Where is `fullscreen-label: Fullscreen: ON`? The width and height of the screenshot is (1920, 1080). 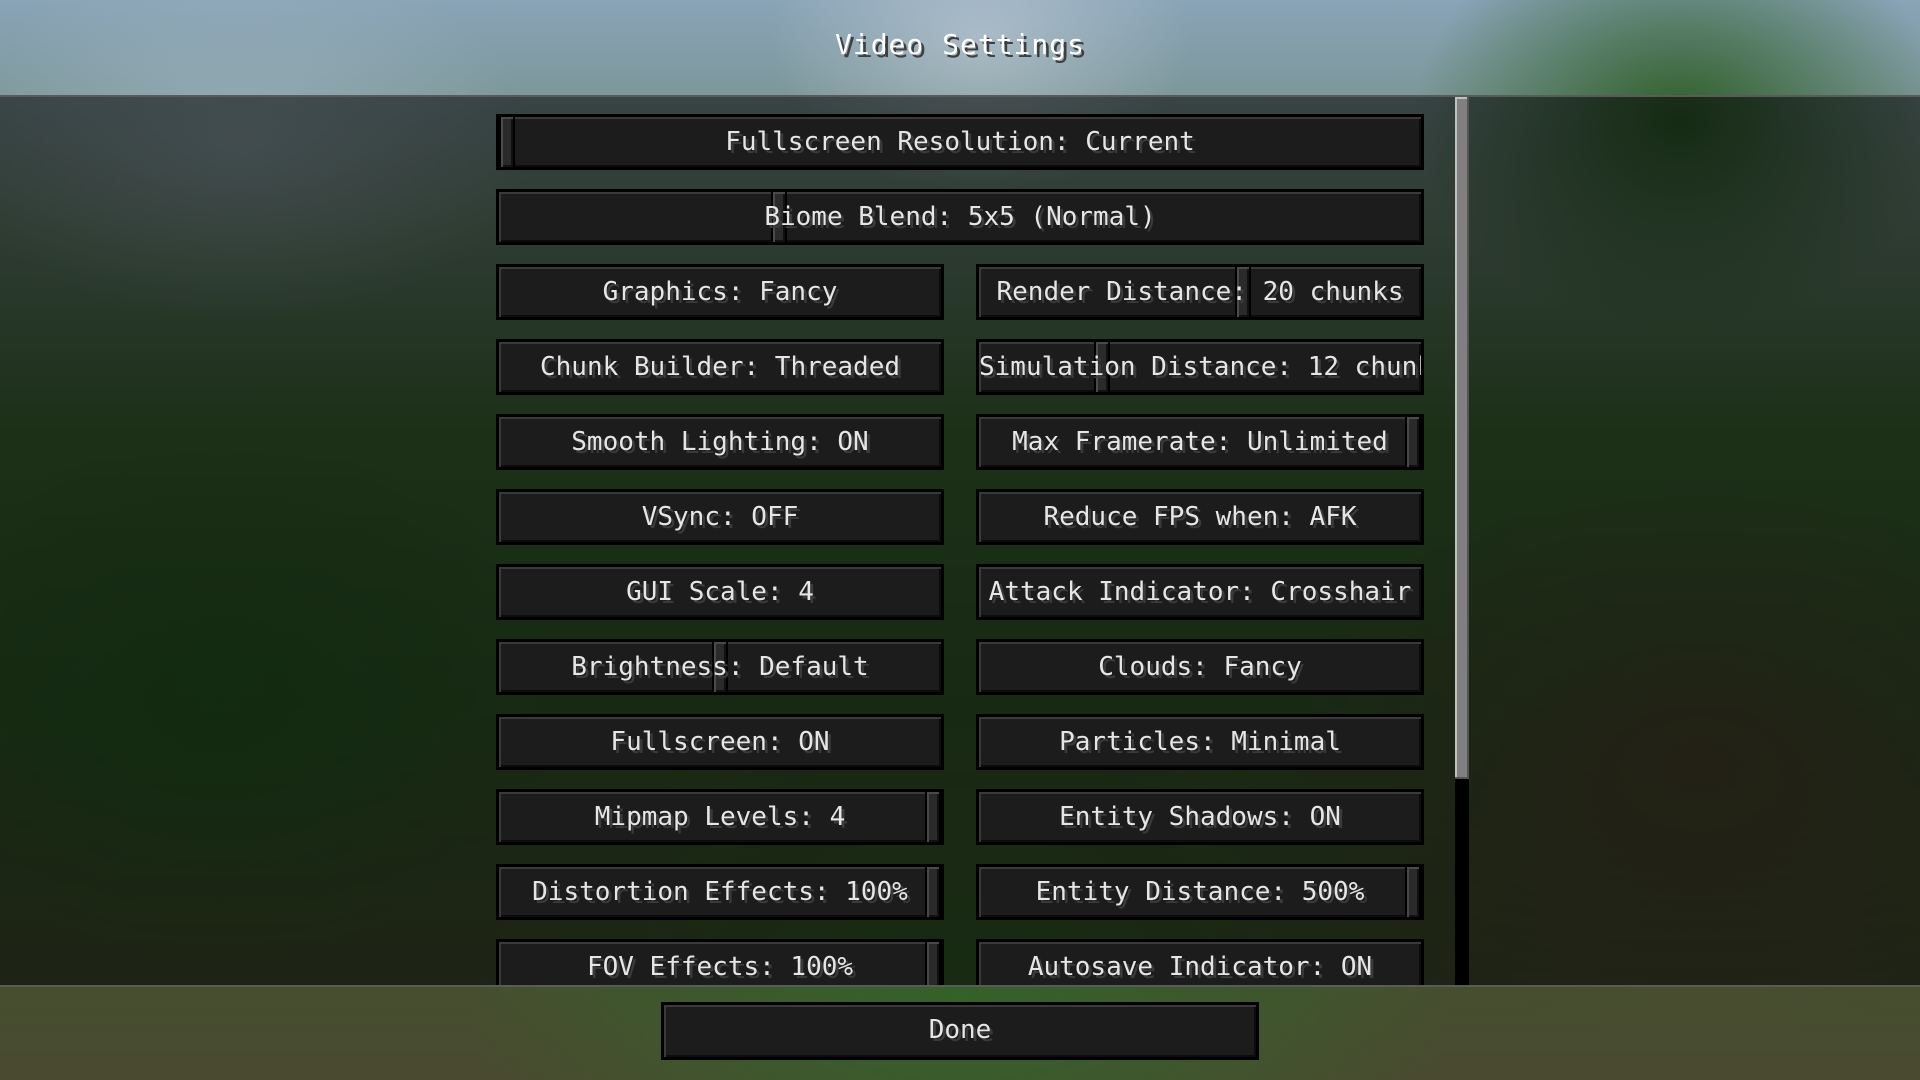
fullscreen-label: Fullscreen: ON is located at coordinates (720, 742).